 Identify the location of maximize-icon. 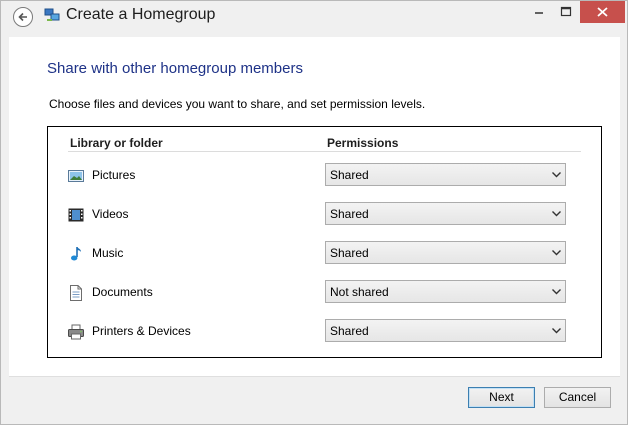
(566, 11).